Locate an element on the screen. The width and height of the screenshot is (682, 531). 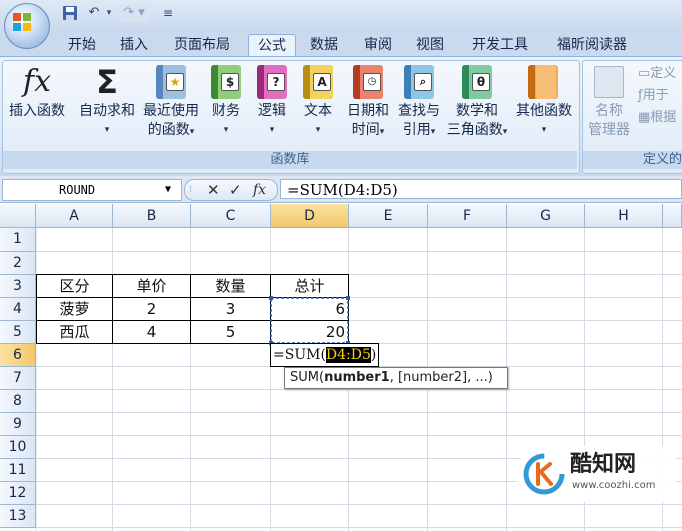
recently-used-label-1: 最近使用 is located at coordinates (171, 111).